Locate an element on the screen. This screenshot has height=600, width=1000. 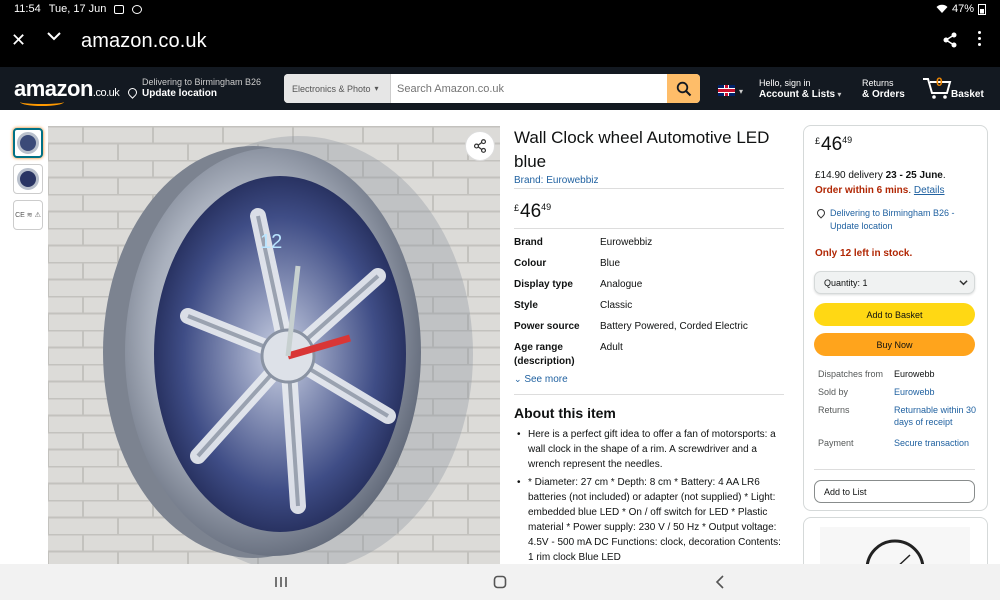
meta-row: Dispatches from Eurowebb is located at coordinates (876, 374).